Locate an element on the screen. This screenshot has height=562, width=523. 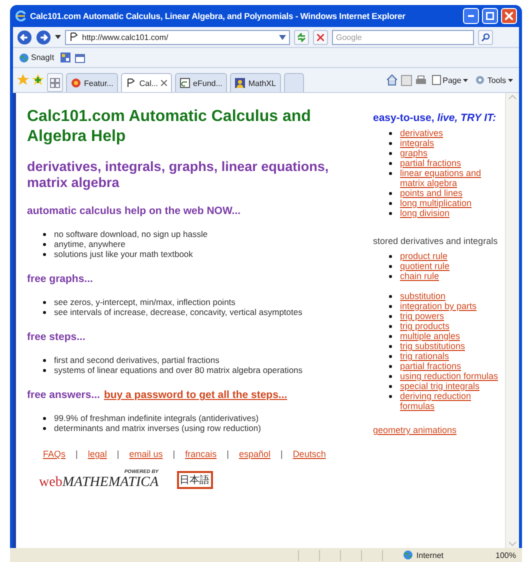
feature-item: no software download, no sign up hassle is located at coordinates (125, 234).